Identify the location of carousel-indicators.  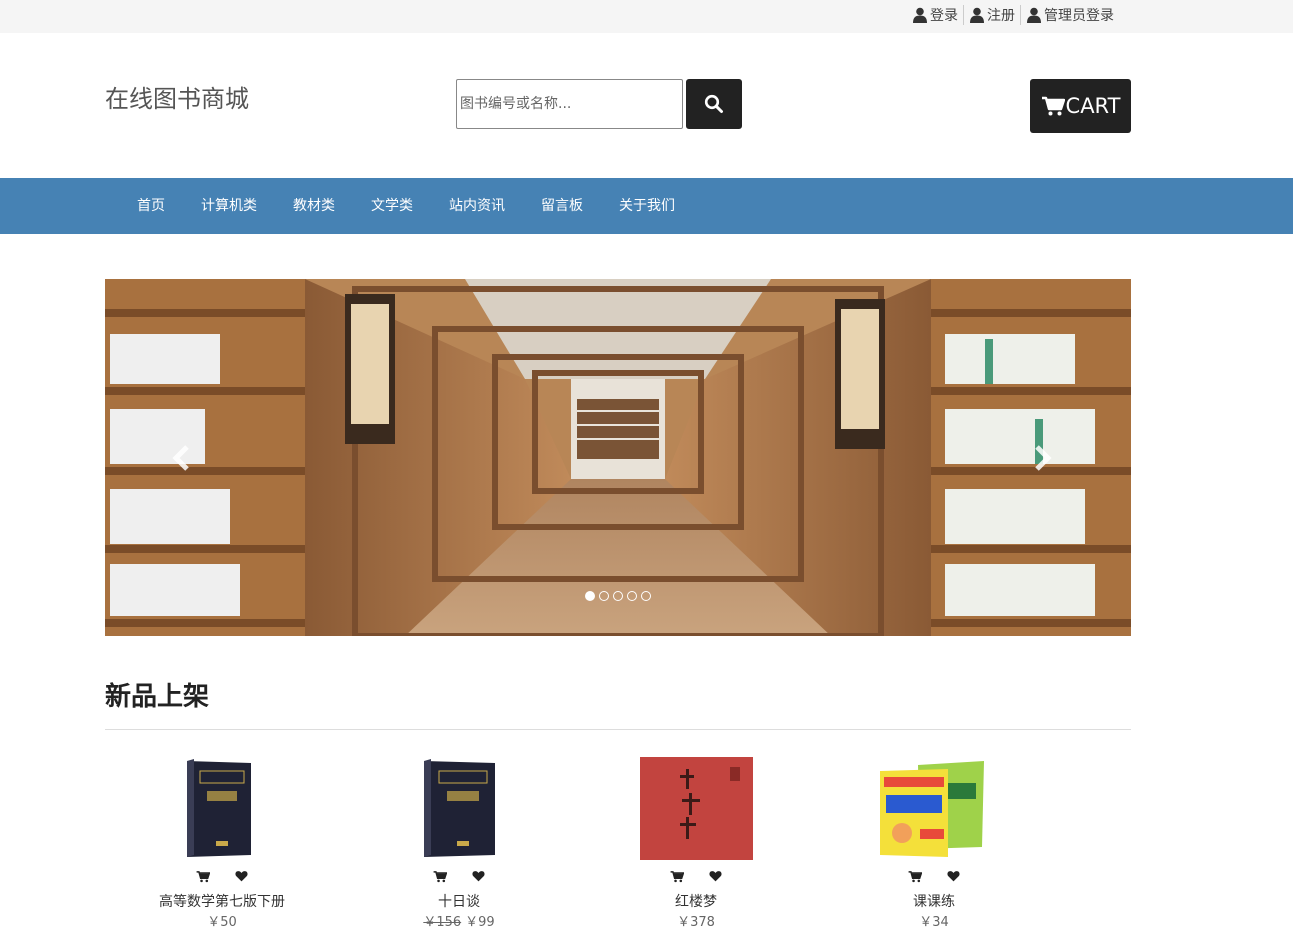
(620, 596).